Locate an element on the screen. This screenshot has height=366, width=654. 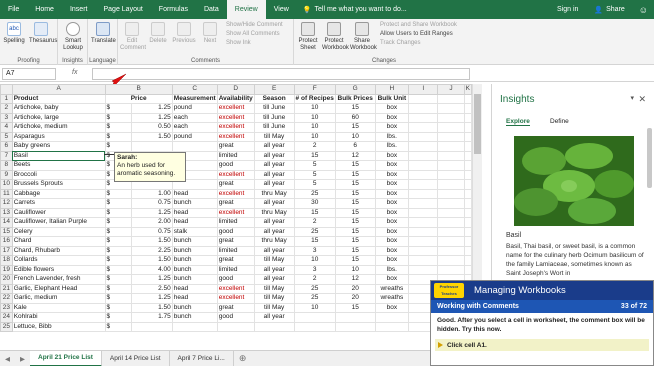
cell: pound is located at coordinates (194, 136).